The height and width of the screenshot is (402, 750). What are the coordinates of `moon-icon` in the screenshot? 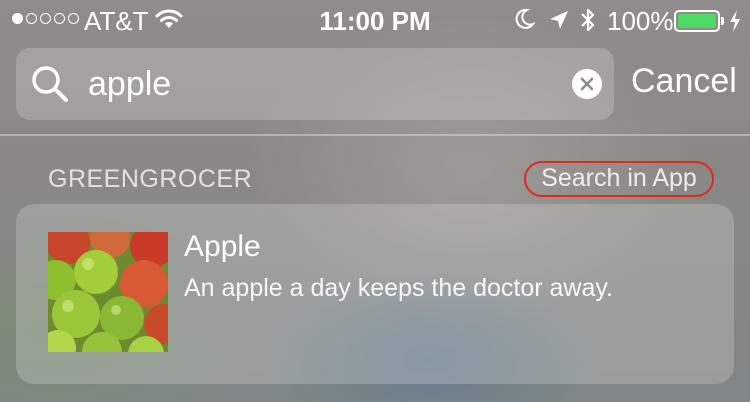 It's located at (525, 21).